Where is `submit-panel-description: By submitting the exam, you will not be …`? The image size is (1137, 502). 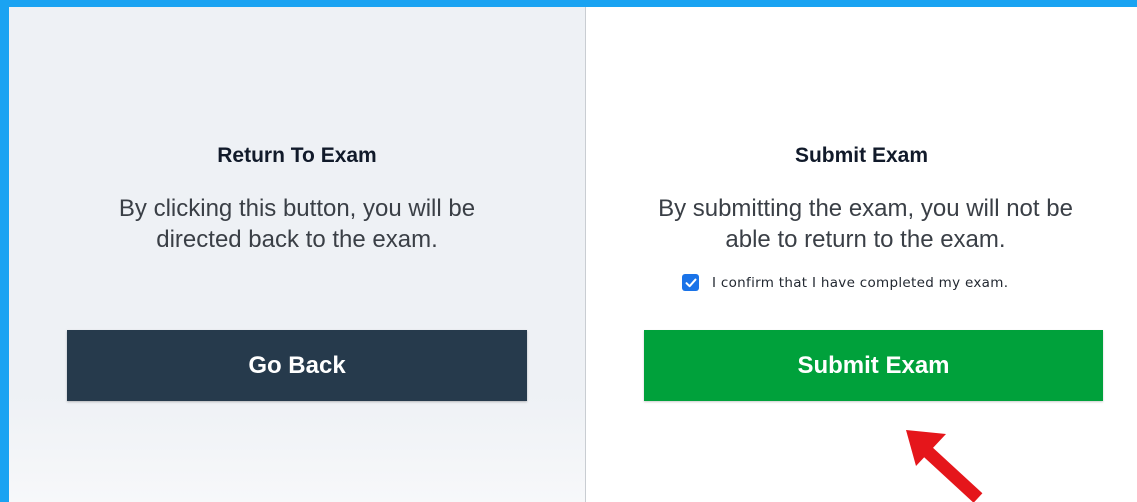 submit-panel-description: By submitting the exam, you will not be … is located at coordinates (865, 224).